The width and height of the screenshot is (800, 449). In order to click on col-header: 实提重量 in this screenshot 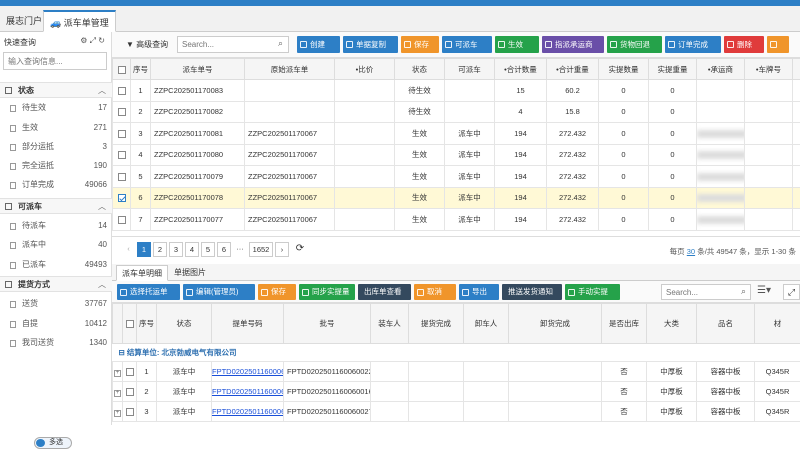, I will do `click(673, 69)`.